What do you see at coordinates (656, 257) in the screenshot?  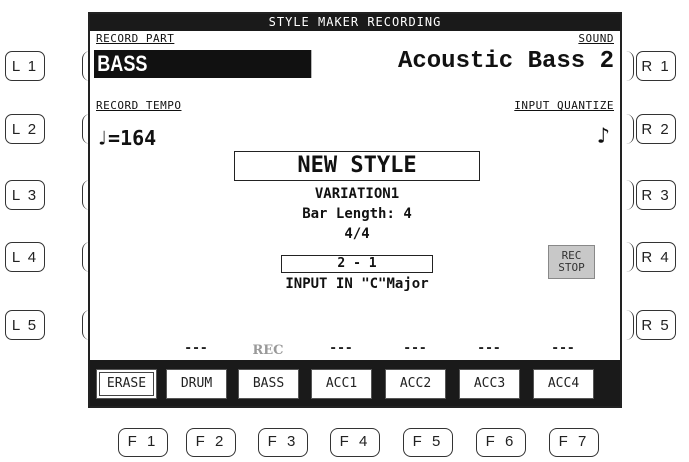 I see `r4-button: R 4` at bounding box center [656, 257].